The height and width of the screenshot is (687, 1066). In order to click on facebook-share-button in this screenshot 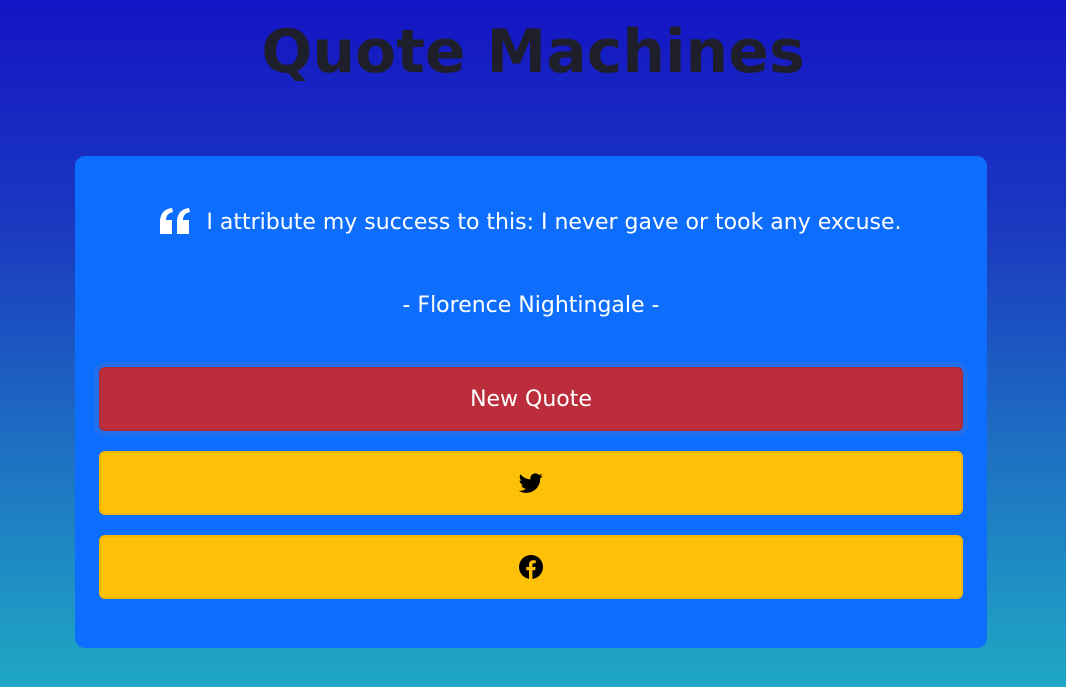, I will do `click(531, 567)`.